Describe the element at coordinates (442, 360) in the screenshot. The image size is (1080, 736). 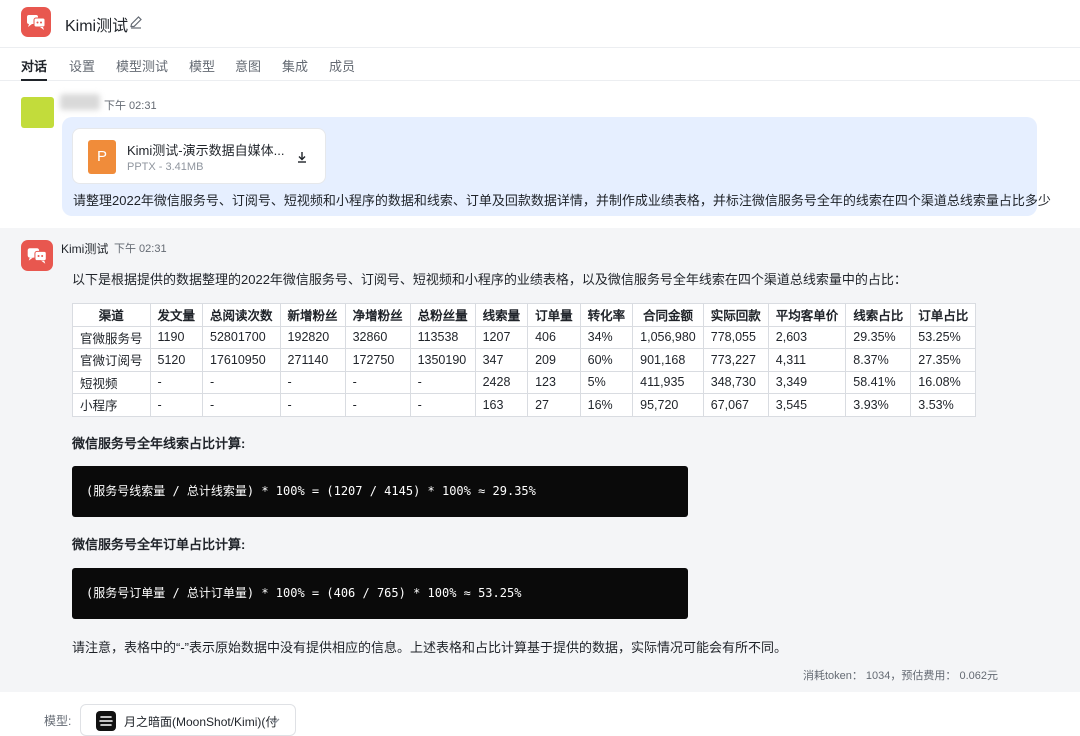
I see `table-cell: 1350190` at that location.